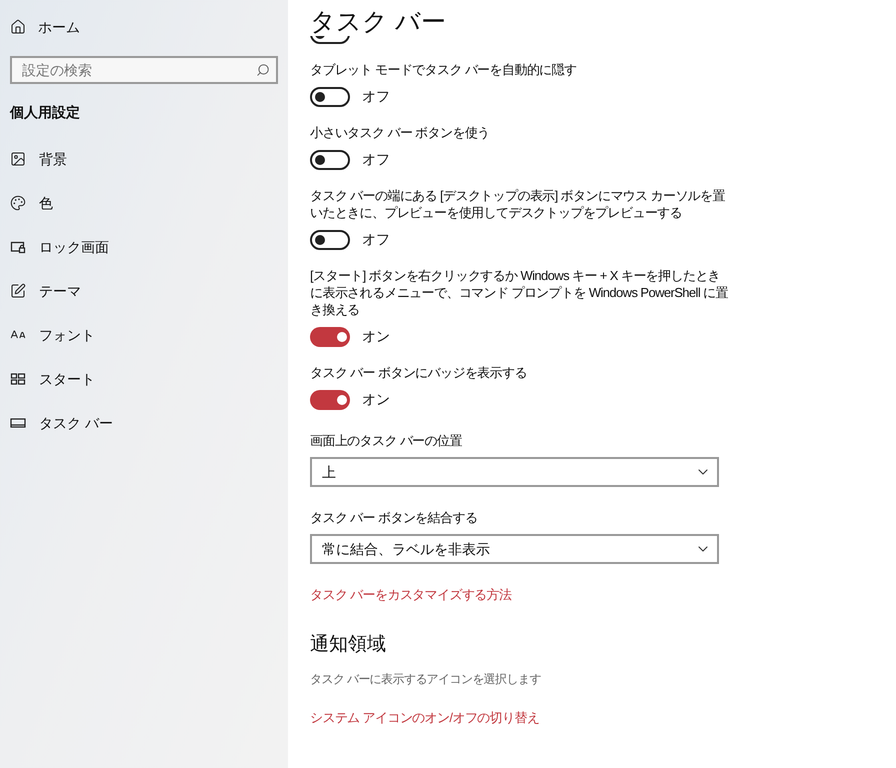  What do you see at coordinates (18, 379) in the screenshot?
I see `tiles-icon` at bounding box center [18, 379].